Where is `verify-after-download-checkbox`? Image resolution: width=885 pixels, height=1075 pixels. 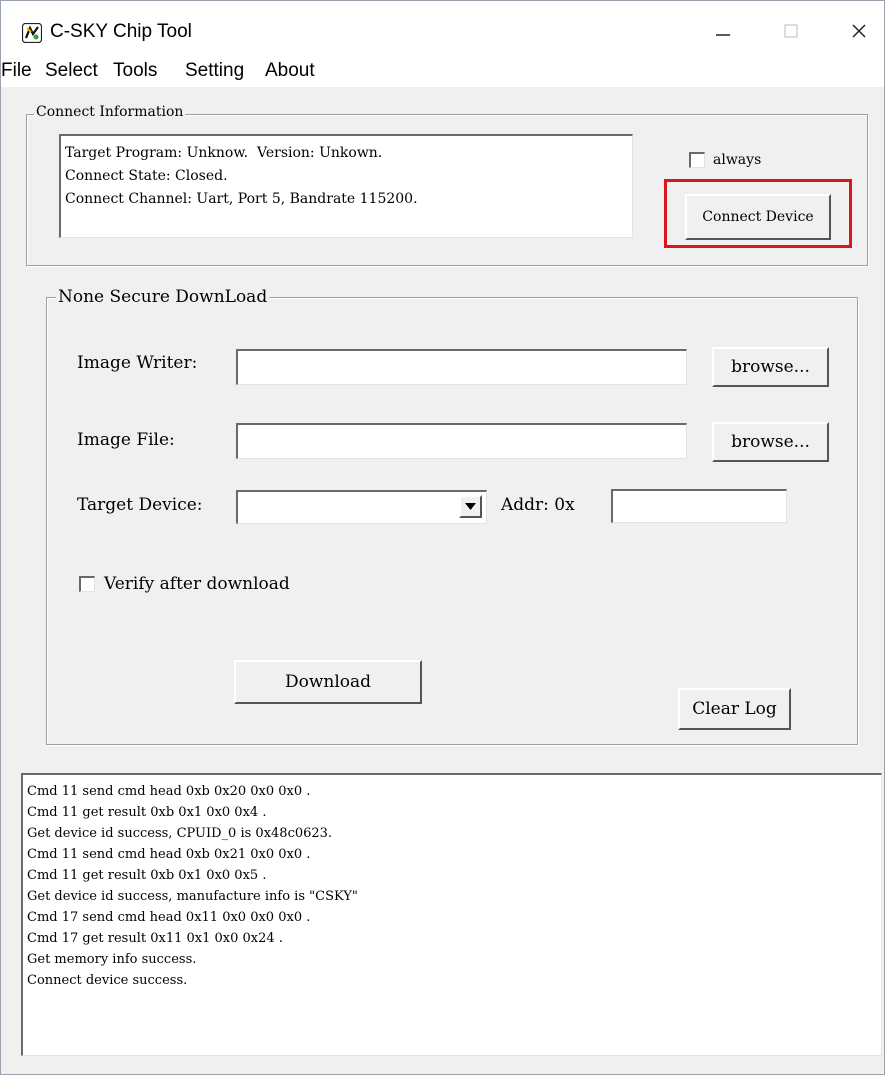 verify-after-download-checkbox is located at coordinates (87, 584).